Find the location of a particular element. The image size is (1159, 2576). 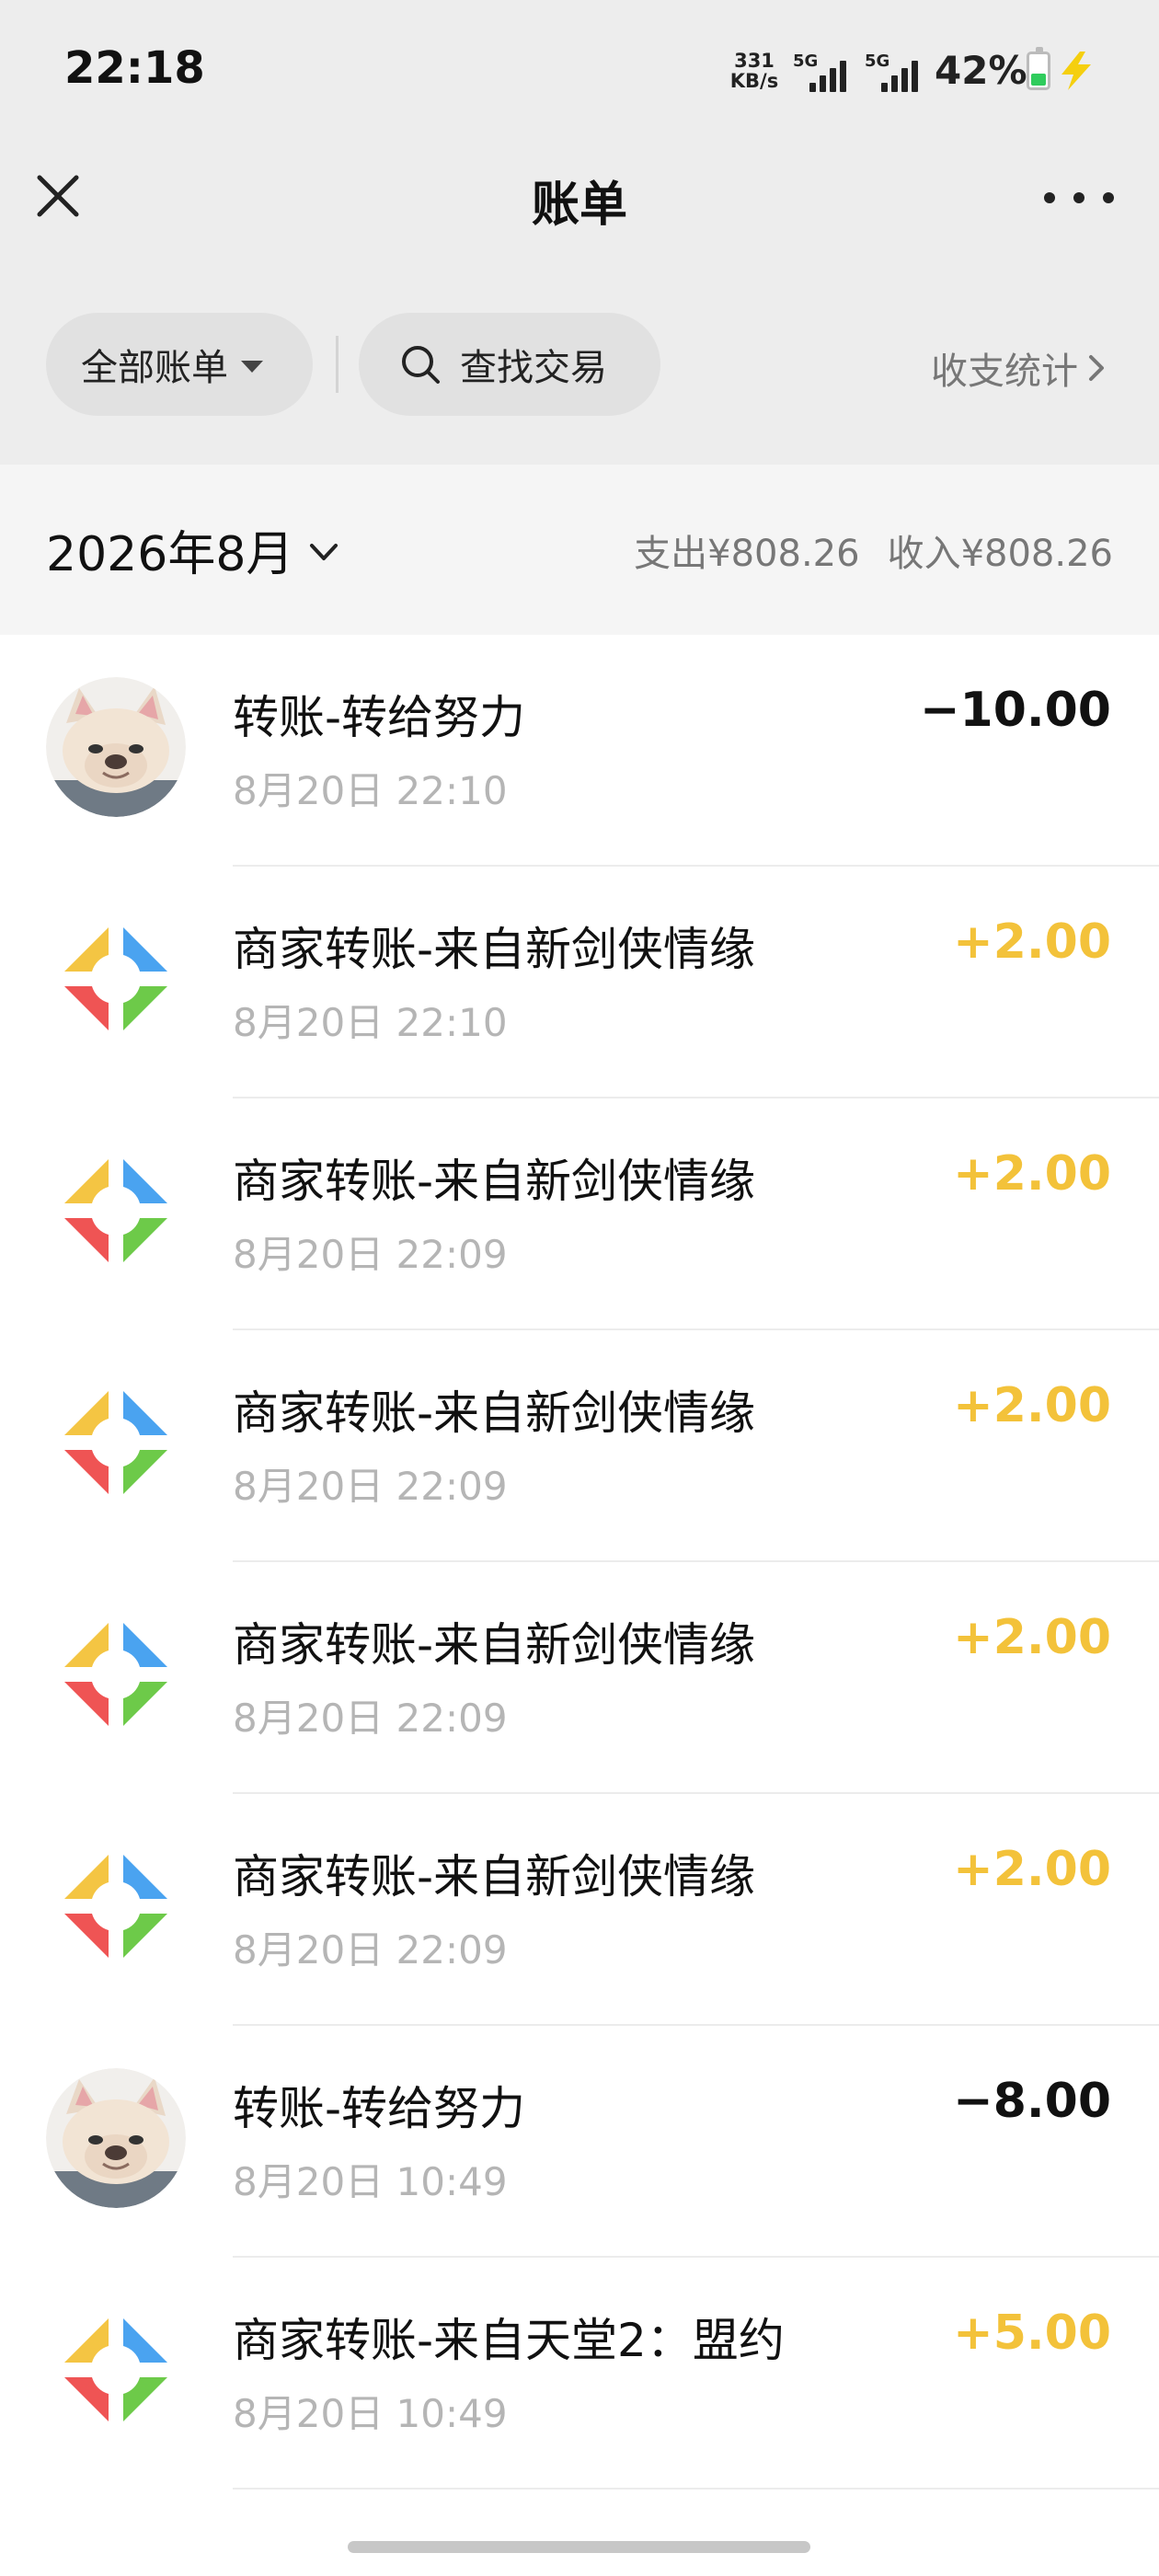

close-icon is located at coordinates (58, 196).